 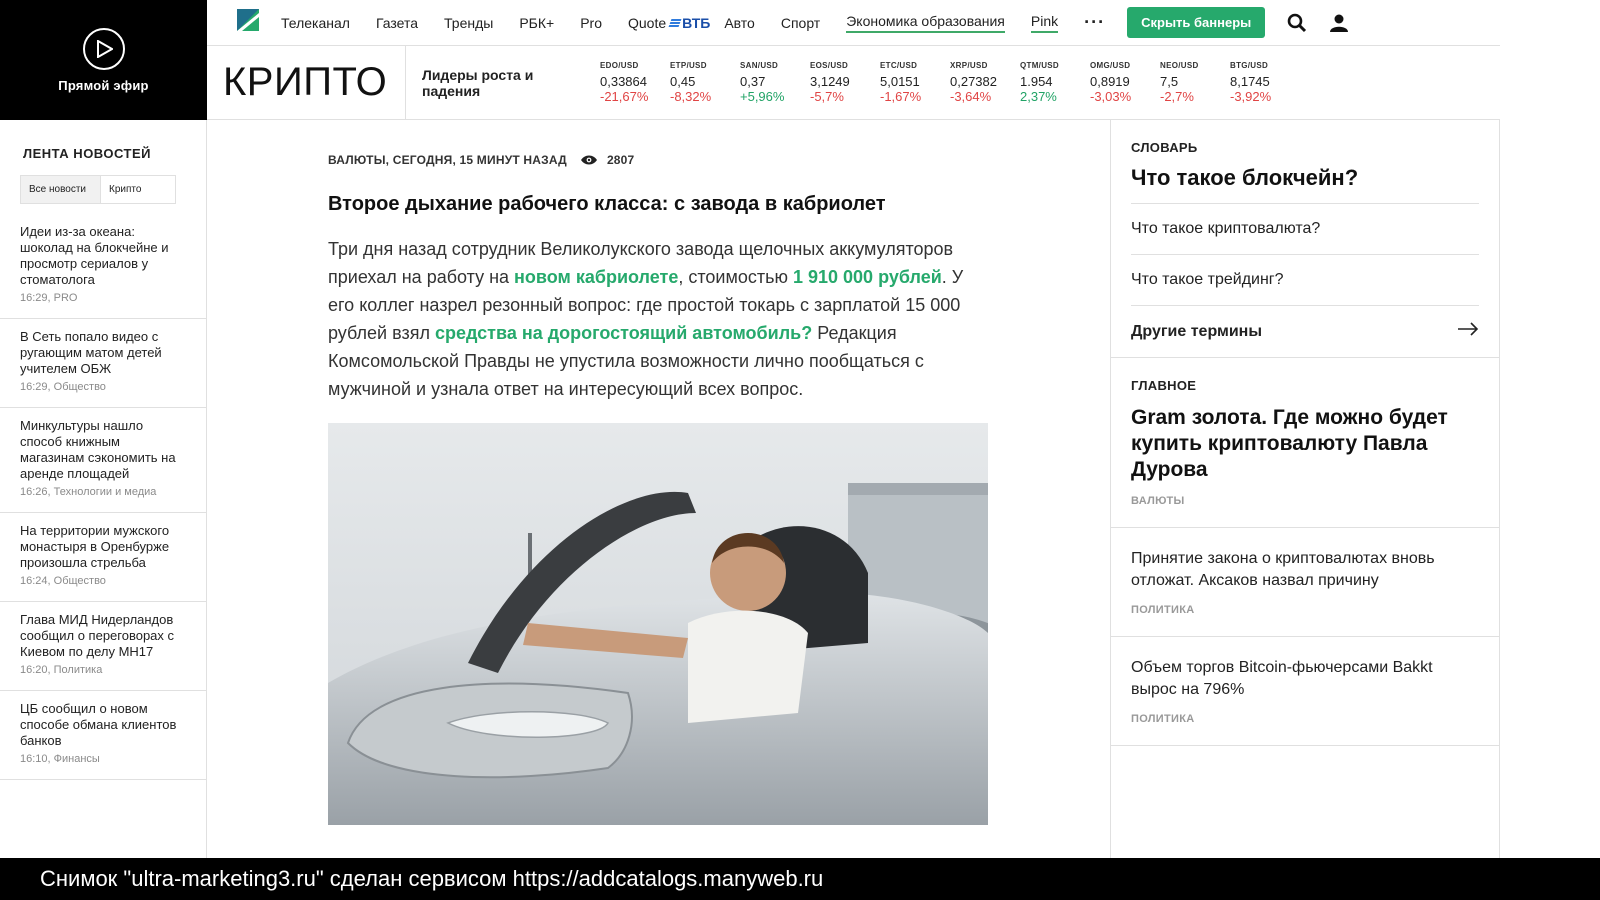 I want to click on ticker-price: 0,37, so click(x=753, y=81).